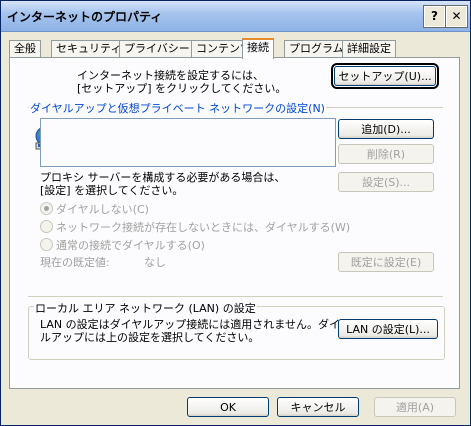 Image resolution: width=471 pixels, height=426 pixels. I want to click on help-button: ?, so click(434, 16).